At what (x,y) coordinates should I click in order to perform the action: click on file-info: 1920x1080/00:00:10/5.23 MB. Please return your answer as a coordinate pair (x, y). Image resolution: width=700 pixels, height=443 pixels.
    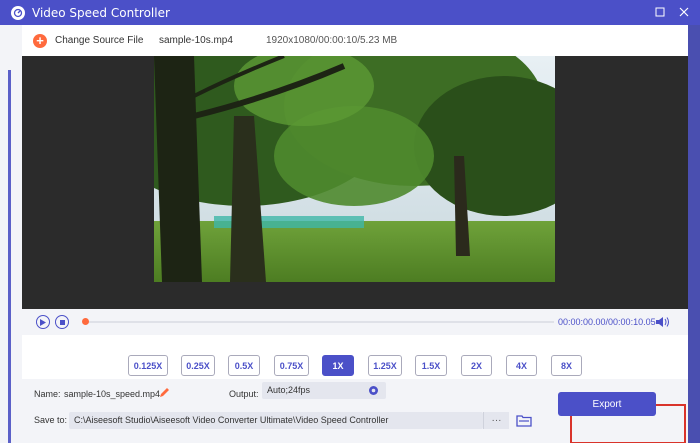
    Looking at the image, I should click on (332, 40).